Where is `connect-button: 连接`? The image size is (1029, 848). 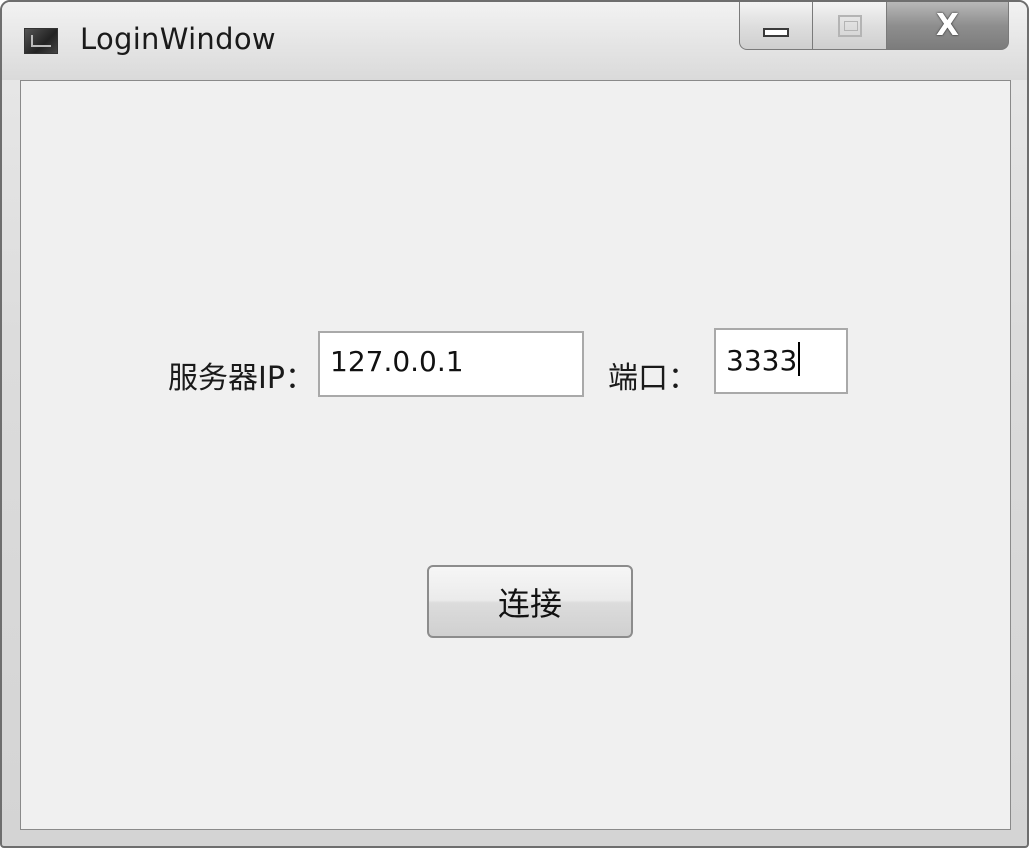 connect-button: 连接 is located at coordinates (530, 601).